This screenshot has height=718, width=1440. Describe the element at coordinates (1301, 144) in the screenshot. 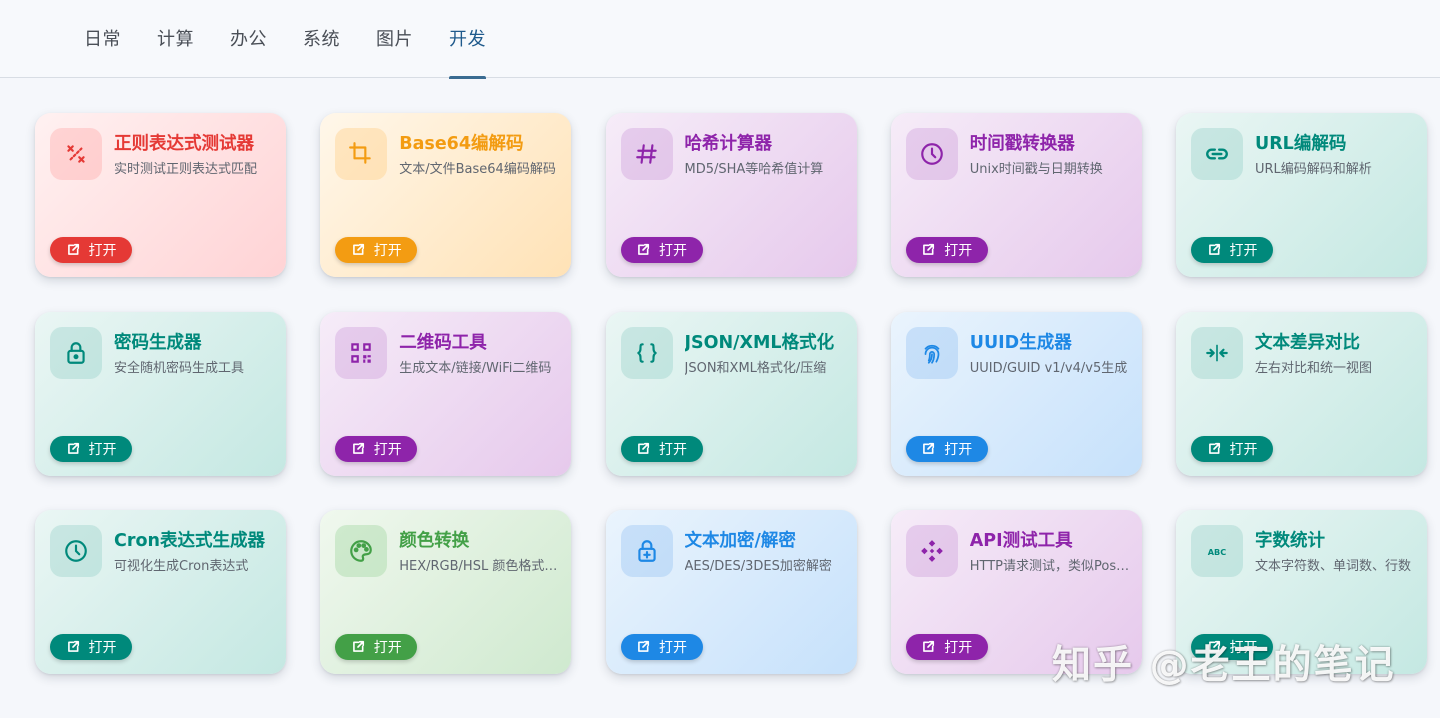

I see `tool-title: URL编解码` at that location.